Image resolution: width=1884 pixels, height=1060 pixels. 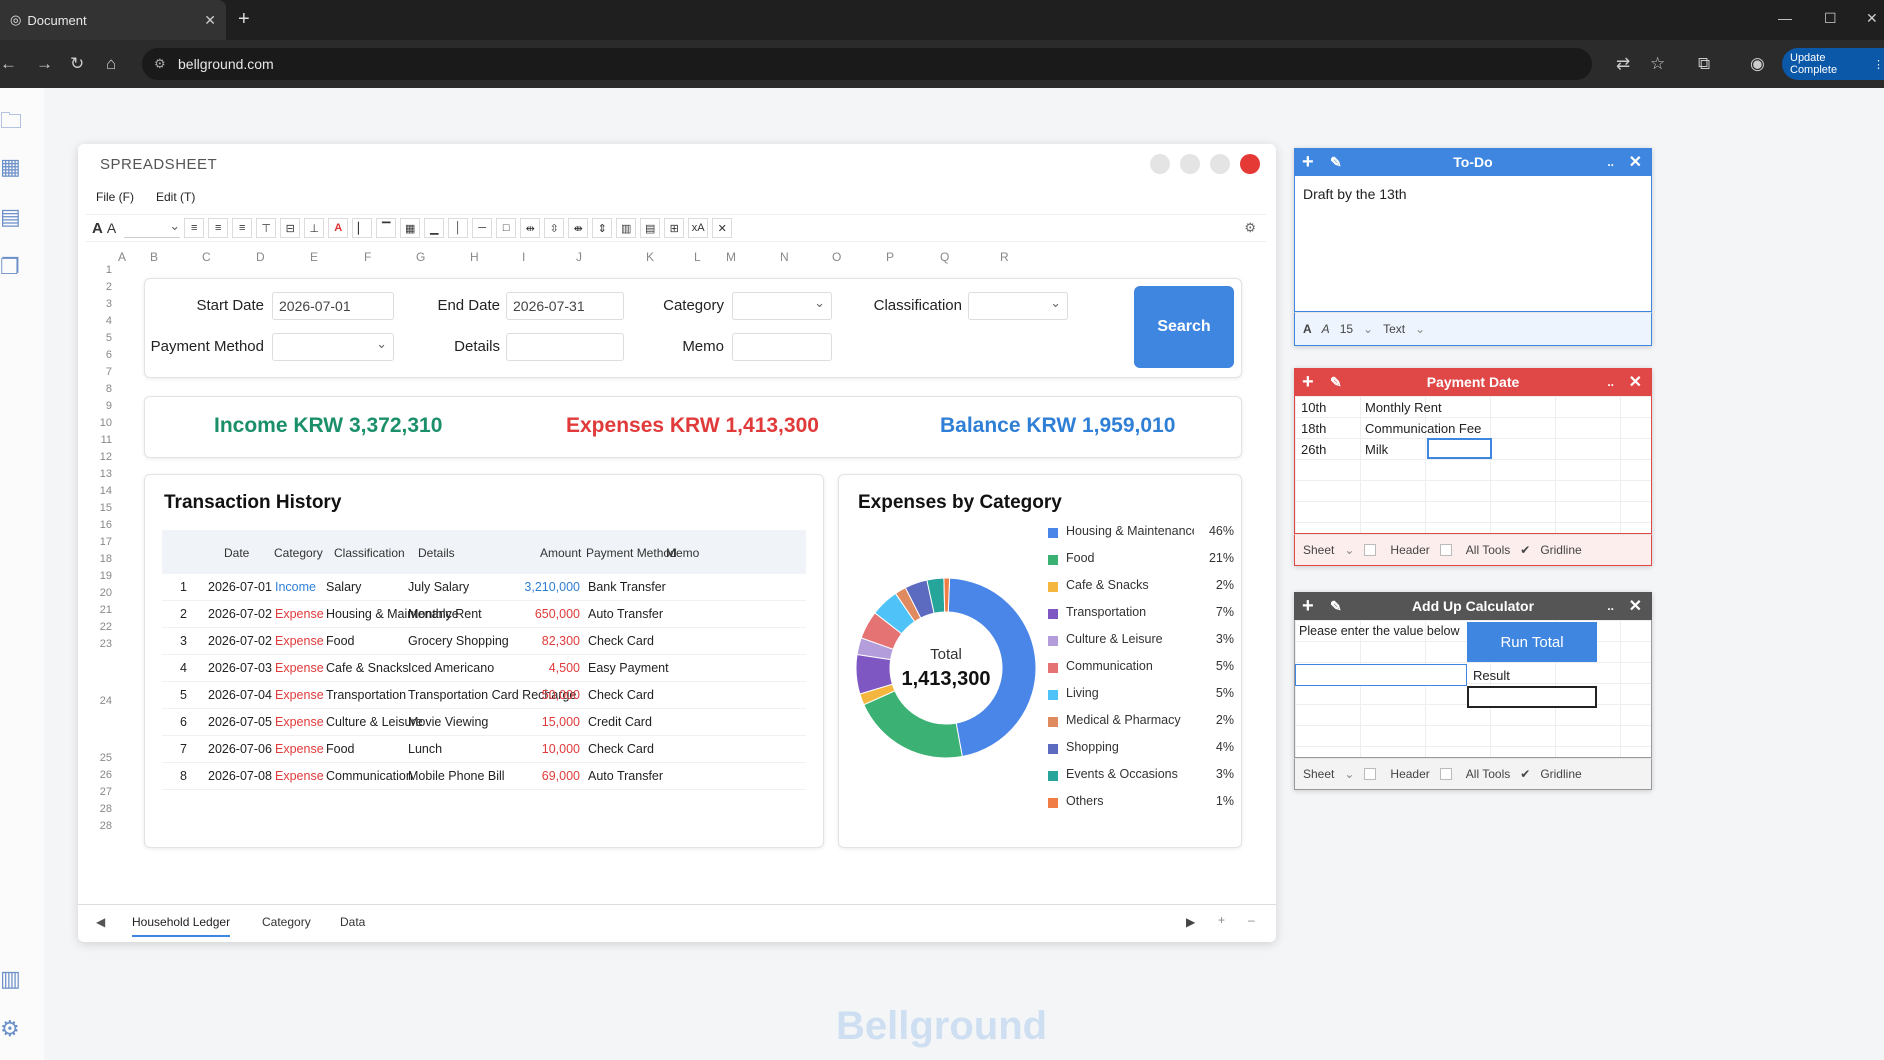 I want to click on row-number: 16, so click(x=106, y=525).